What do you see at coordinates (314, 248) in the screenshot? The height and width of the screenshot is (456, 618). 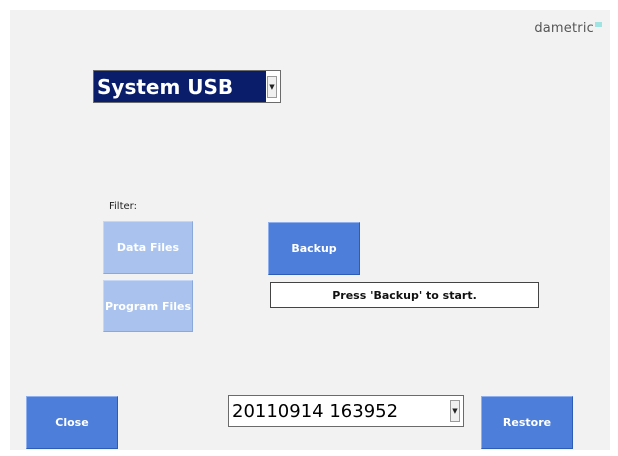 I see `backup-button: Backup` at bounding box center [314, 248].